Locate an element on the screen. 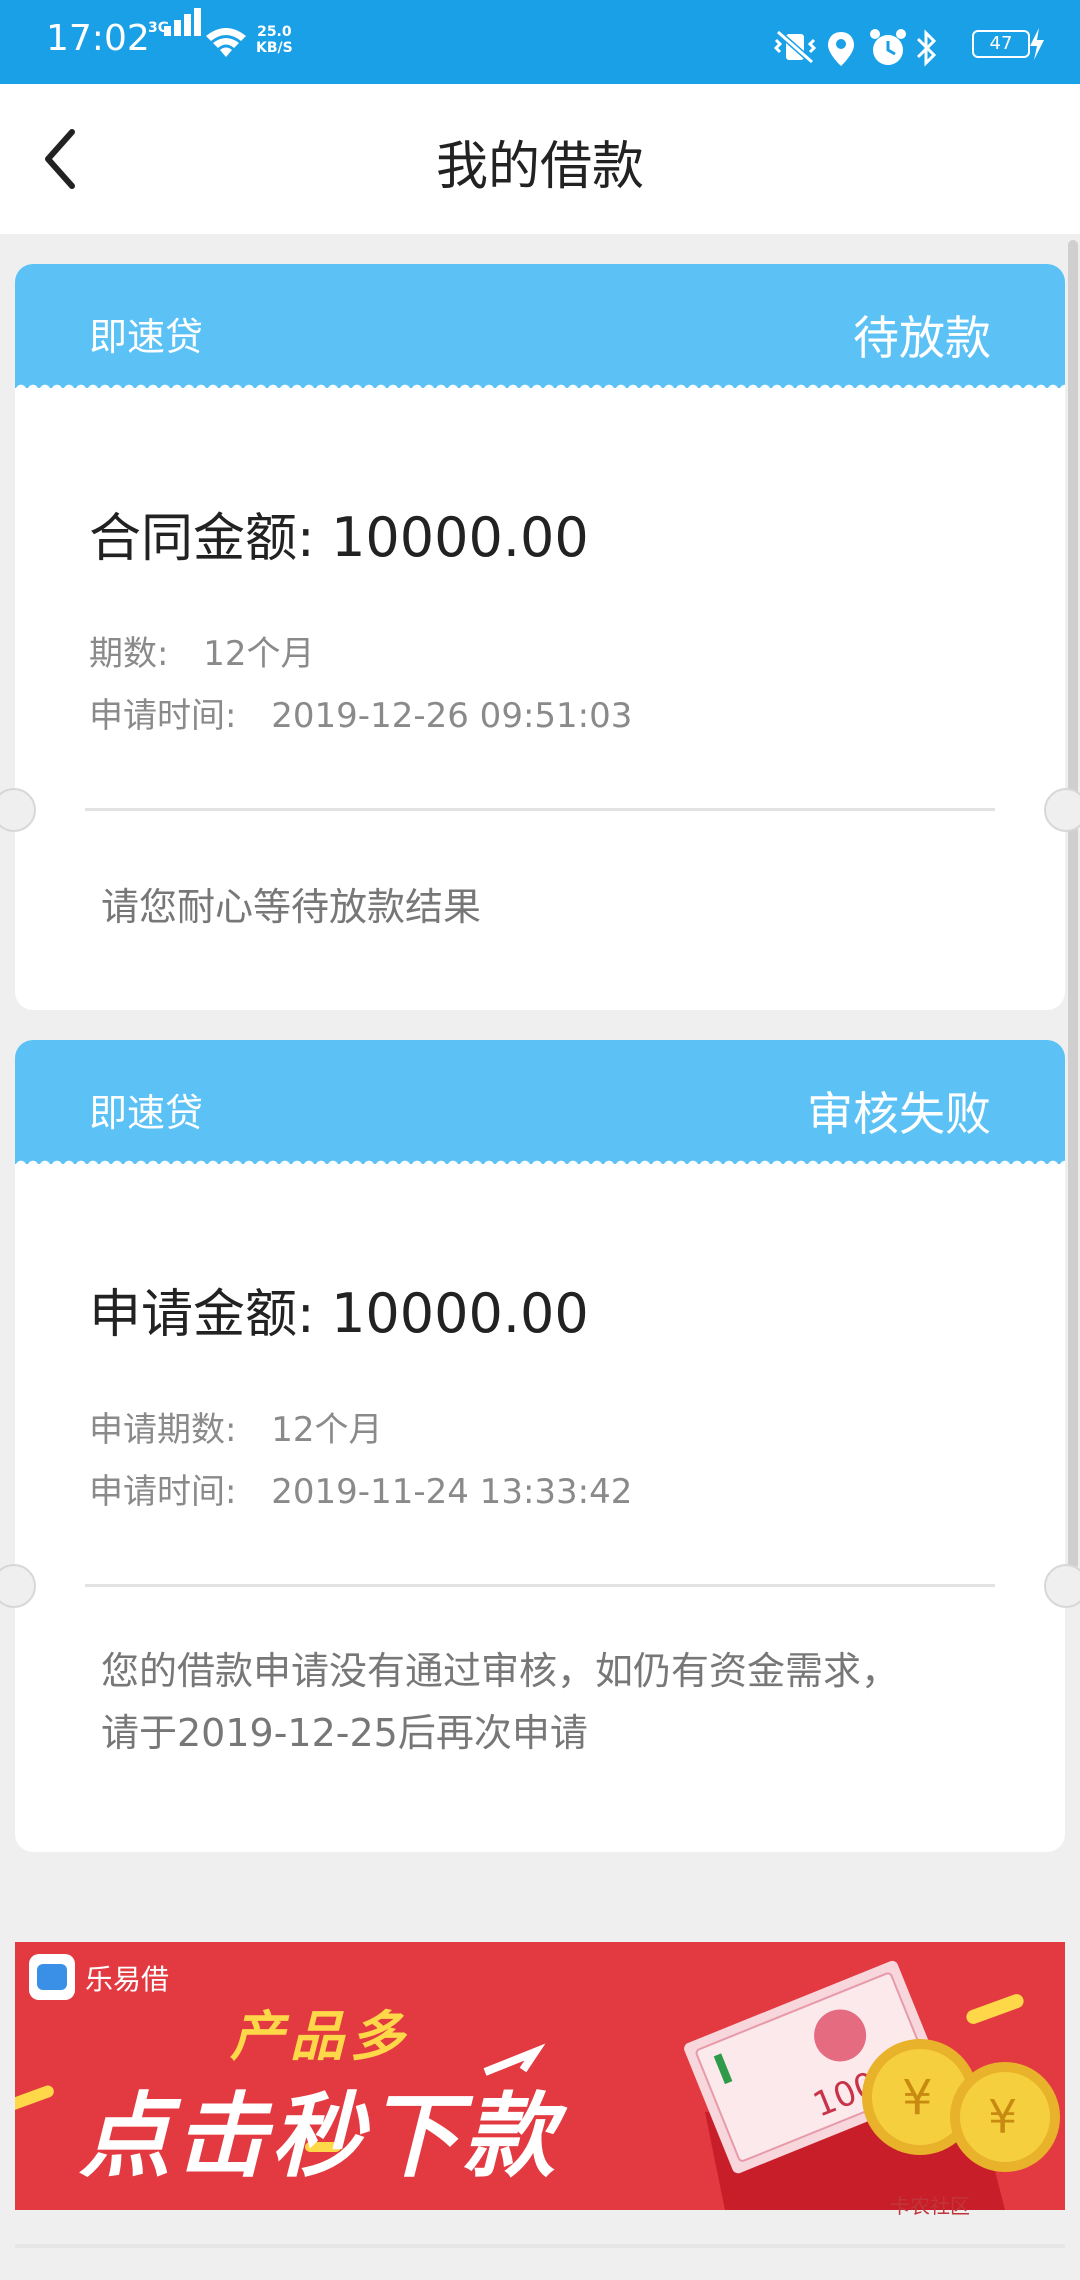  status-time: 17:02 is located at coordinates (98, 38).